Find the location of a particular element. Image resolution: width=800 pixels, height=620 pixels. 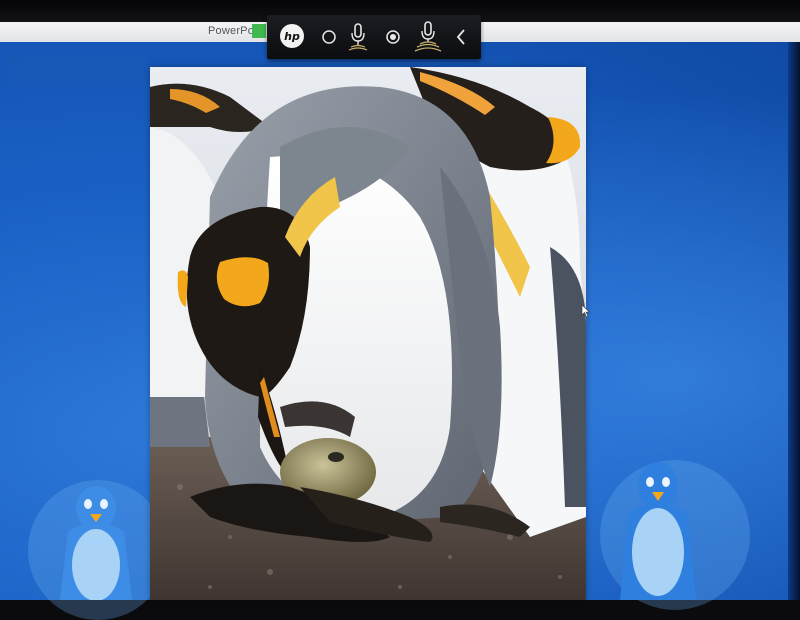

microphone-active-icon is located at coordinates (428, 37).